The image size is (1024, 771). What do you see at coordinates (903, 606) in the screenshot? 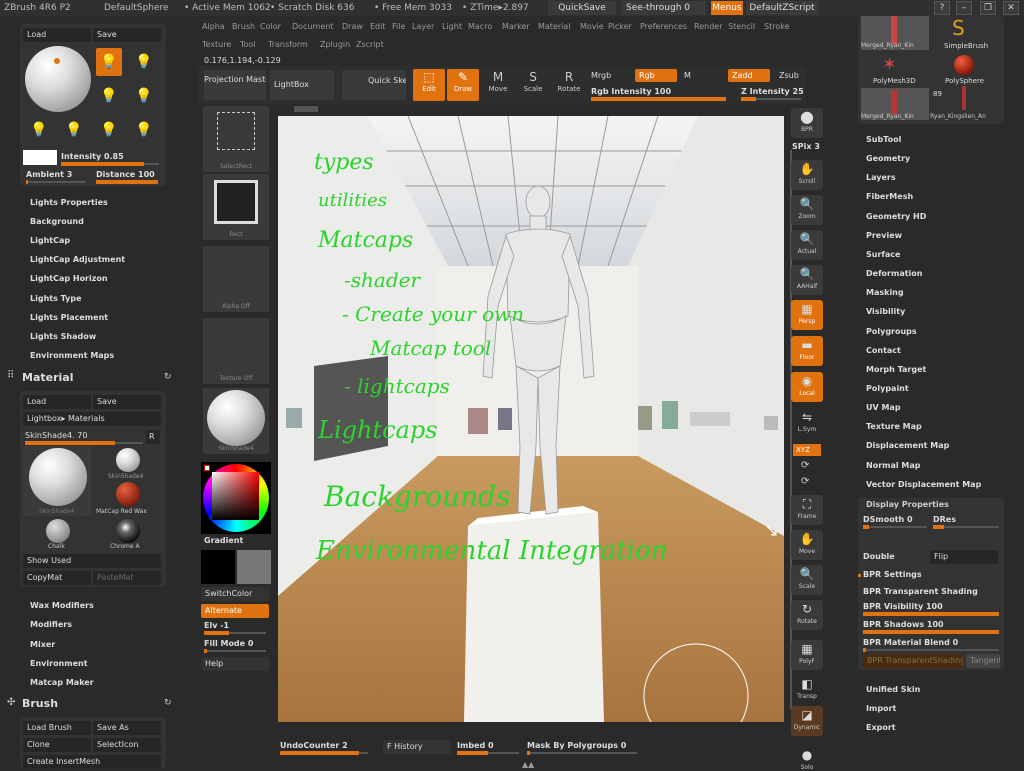
I see `bpr-visibility-slider: BPR Visibility 100` at bounding box center [903, 606].